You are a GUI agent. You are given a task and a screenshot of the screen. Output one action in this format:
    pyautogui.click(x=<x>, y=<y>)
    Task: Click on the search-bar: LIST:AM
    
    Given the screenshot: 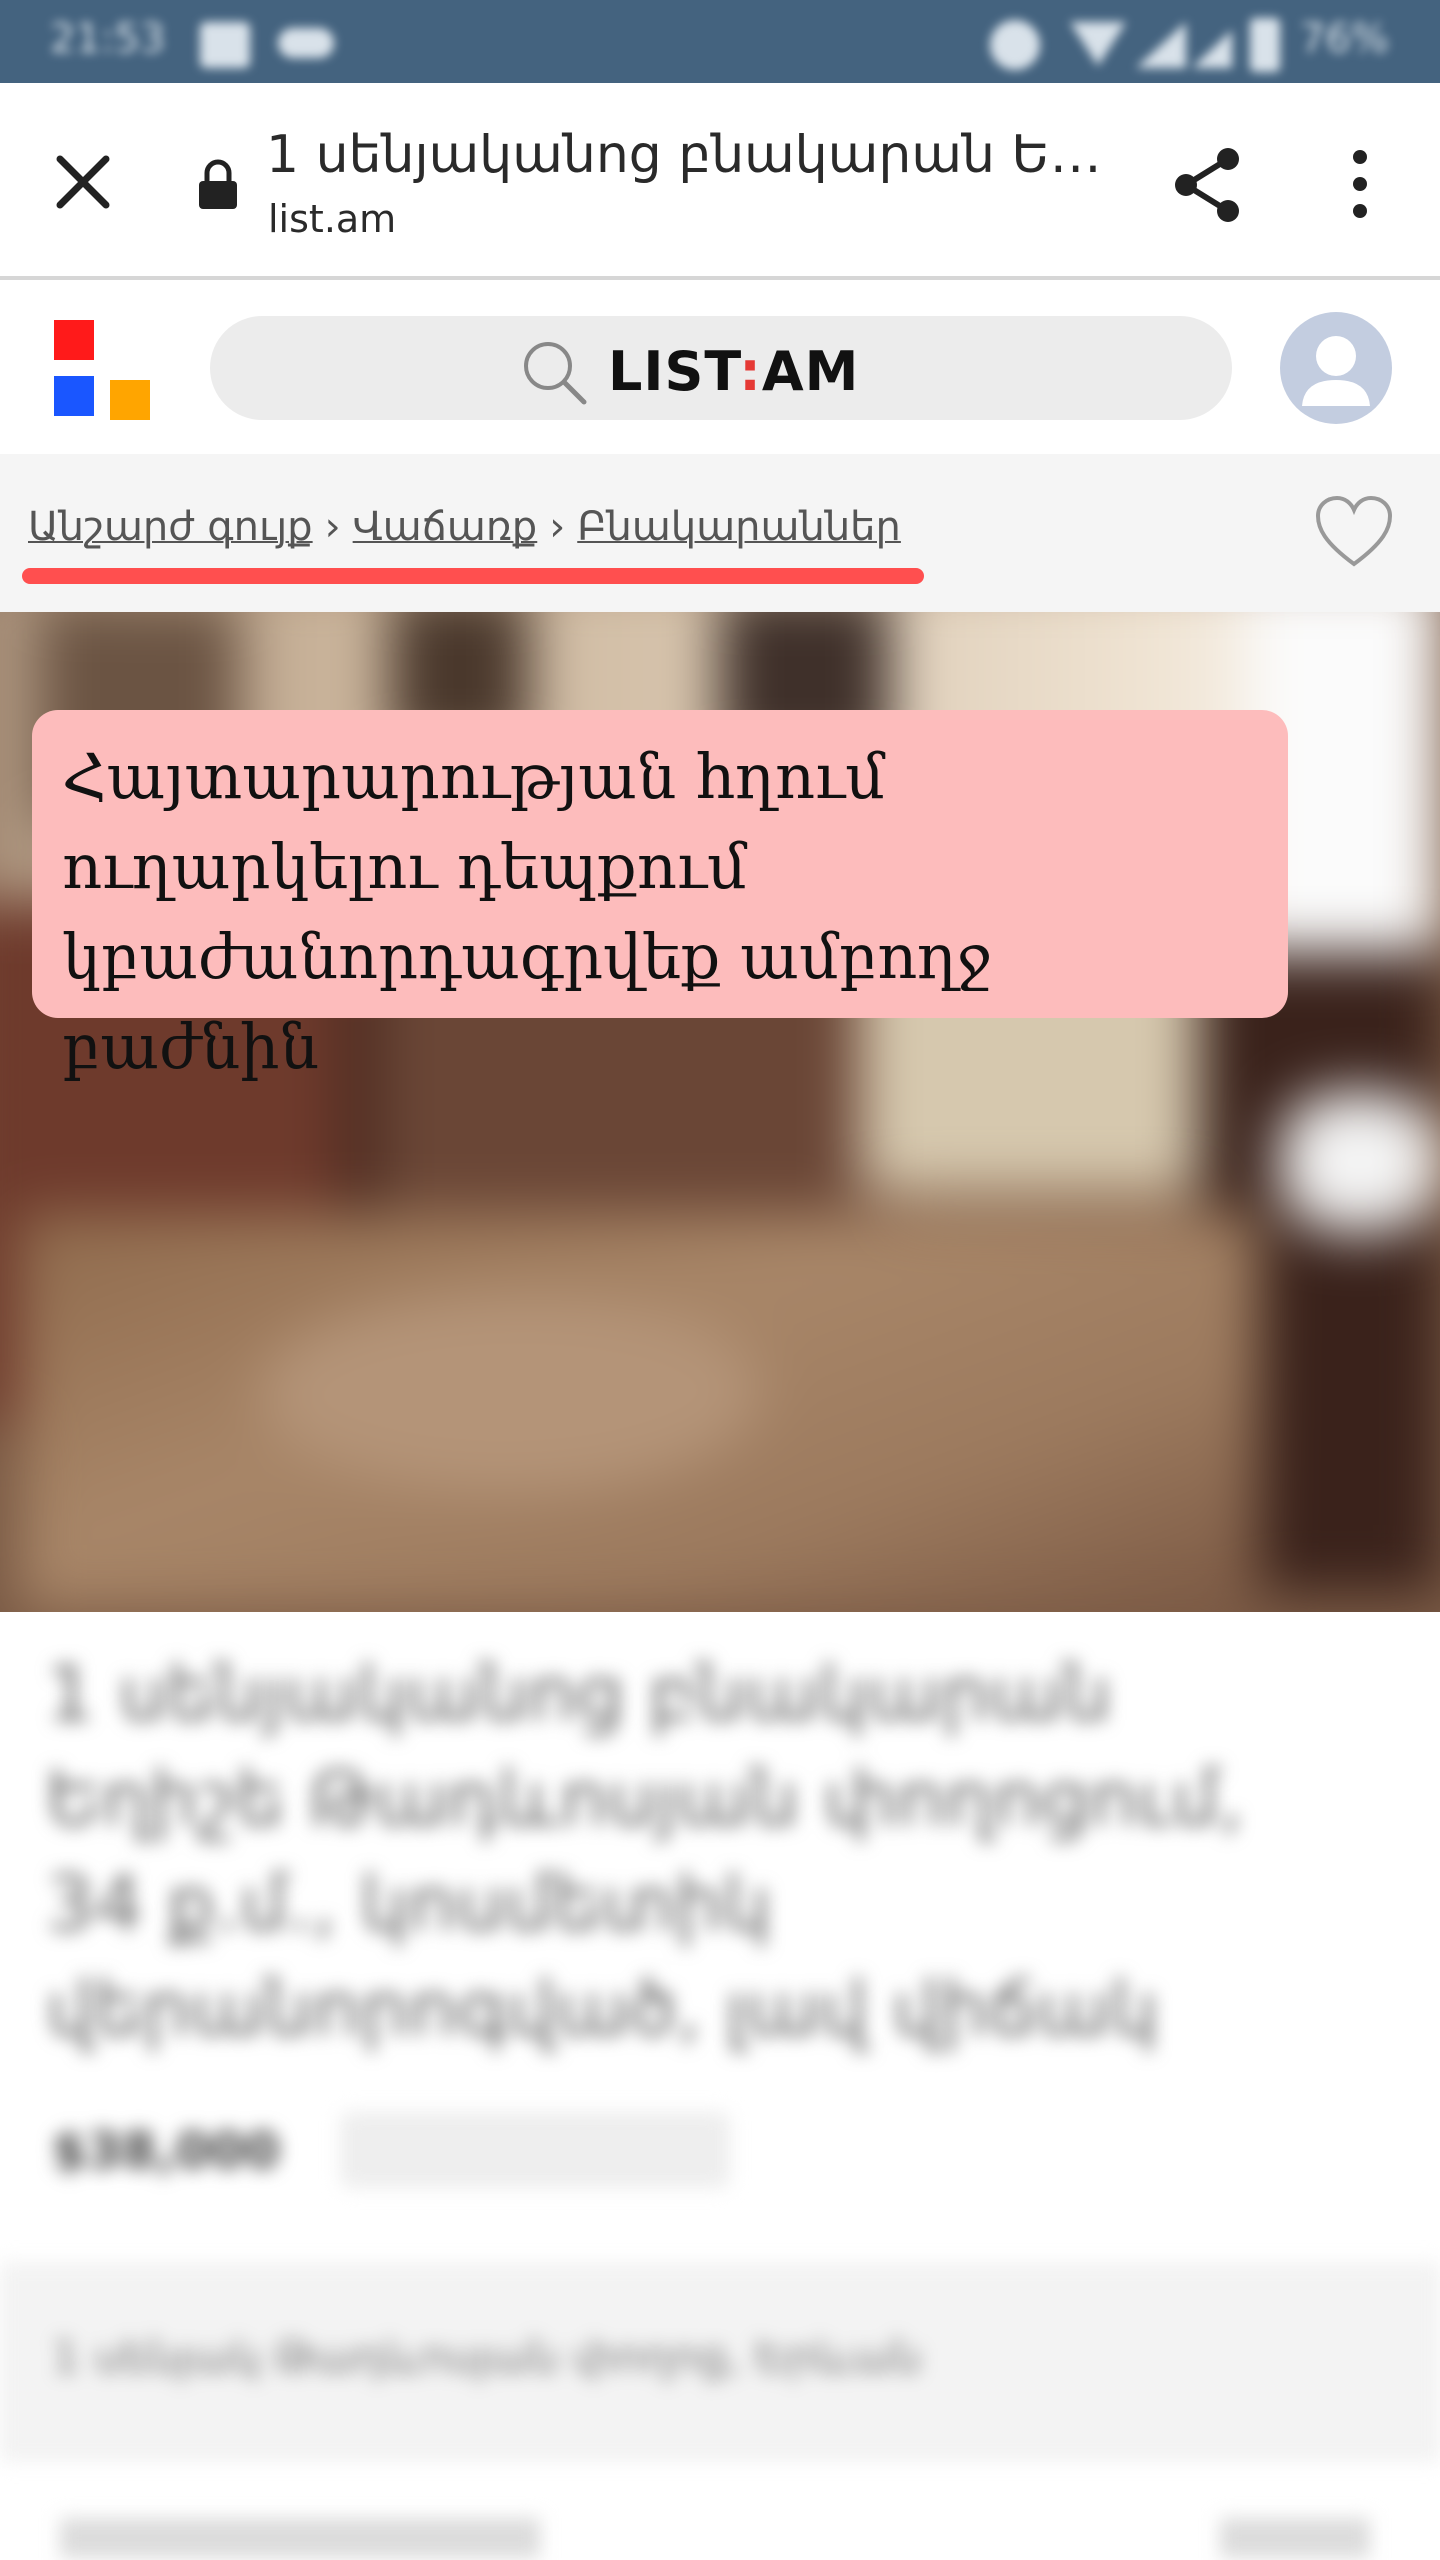 What is the action you would take?
    pyautogui.click(x=721, y=368)
    